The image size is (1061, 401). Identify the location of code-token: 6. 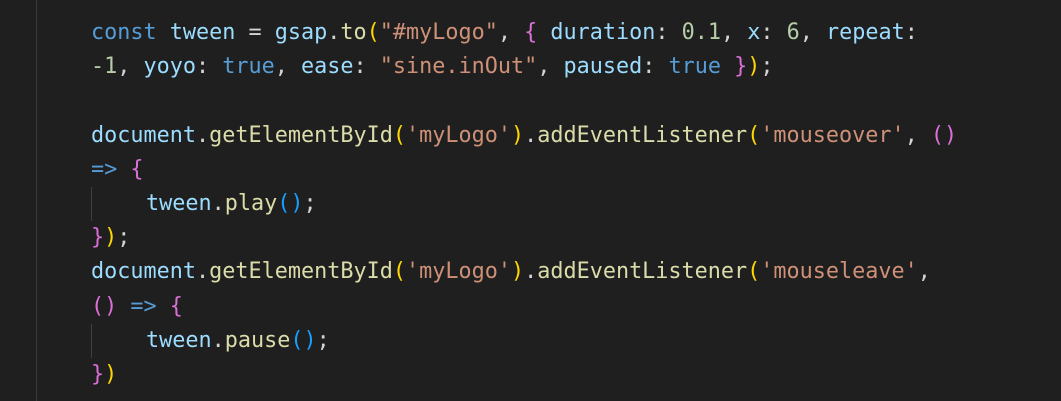
(793, 32).